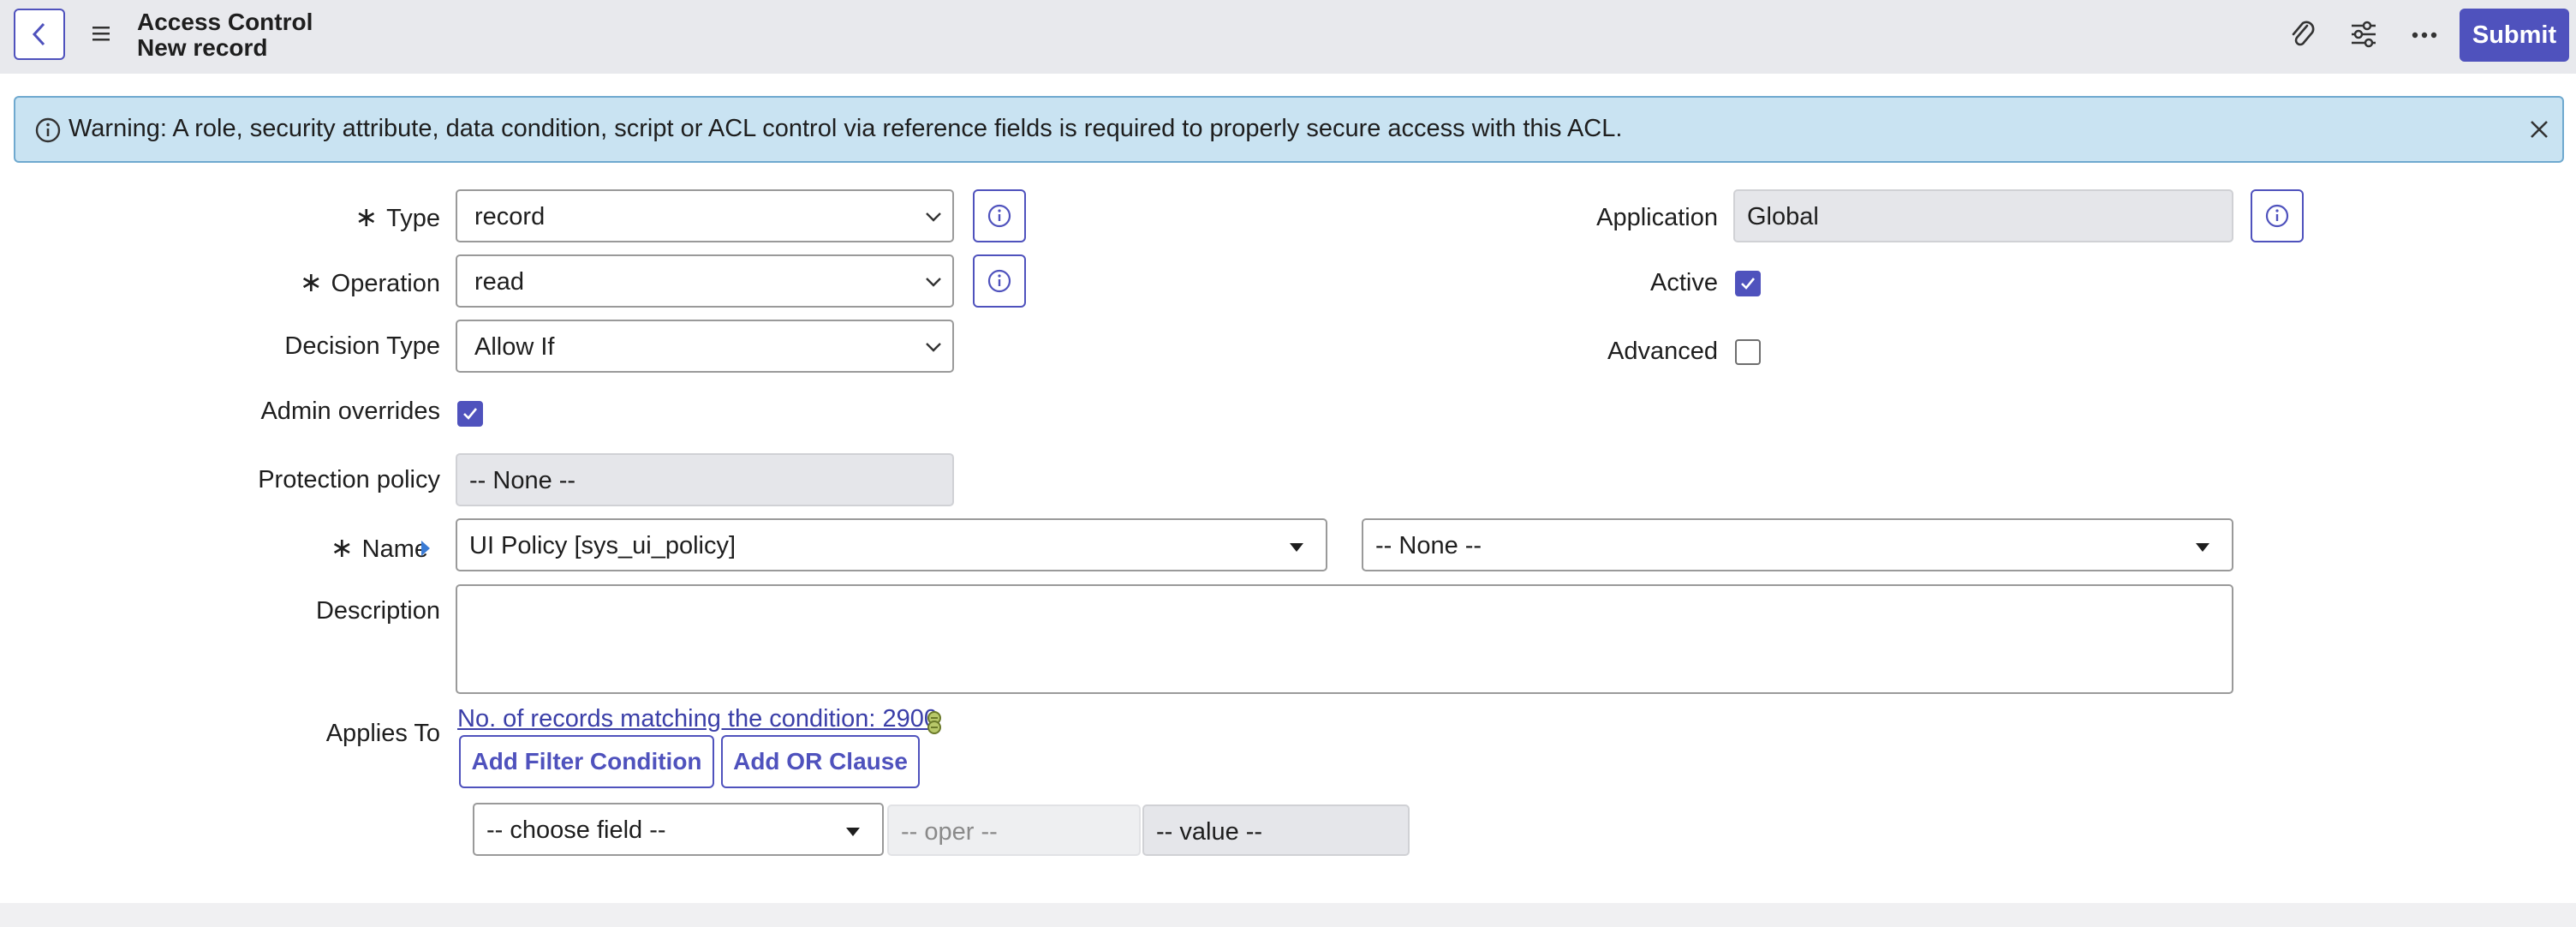  What do you see at coordinates (1663, 351) in the screenshot?
I see `advanced-label: Advanced` at bounding box center [1663, 351].